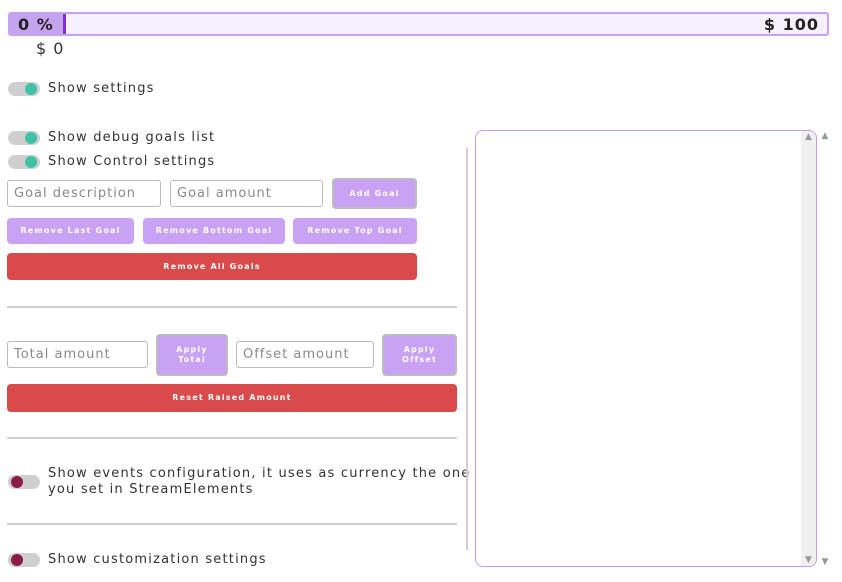 The image size is (842, 582). I want to click on show-control-toggle, so click(24, 162).